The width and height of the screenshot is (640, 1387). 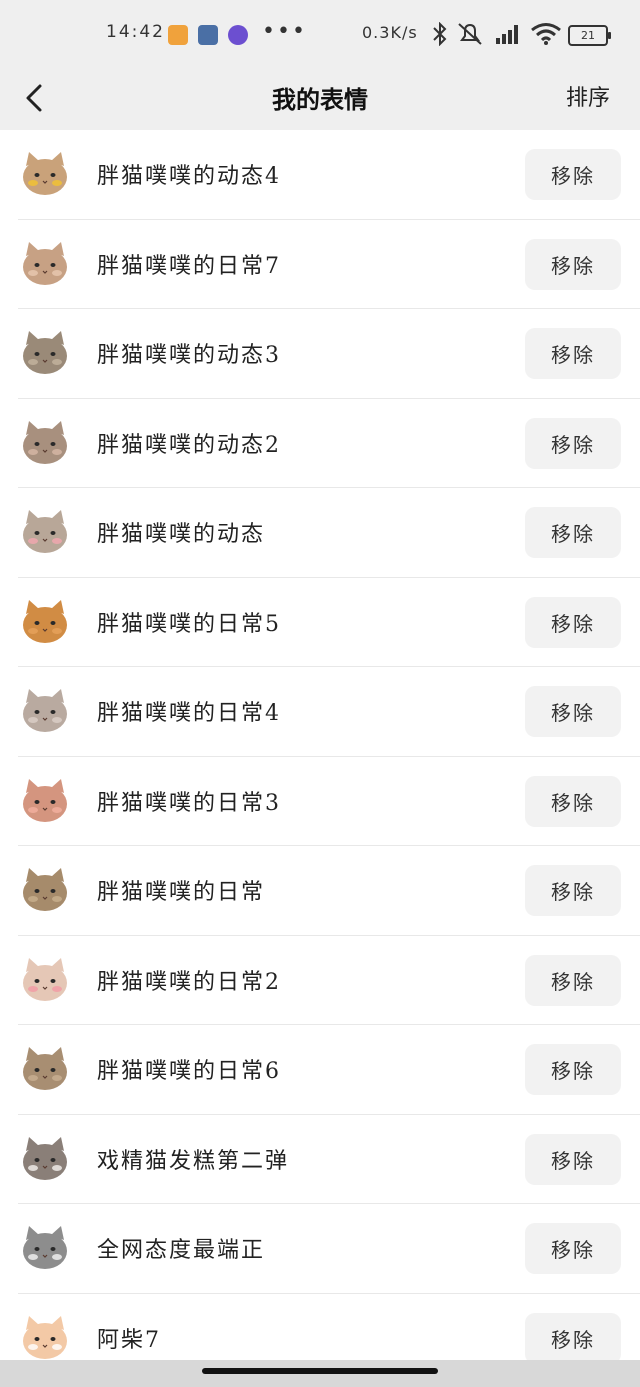 I want to click on list-item: 胖猫噗噗的日常6 移除, so click(x=320, y=1070).